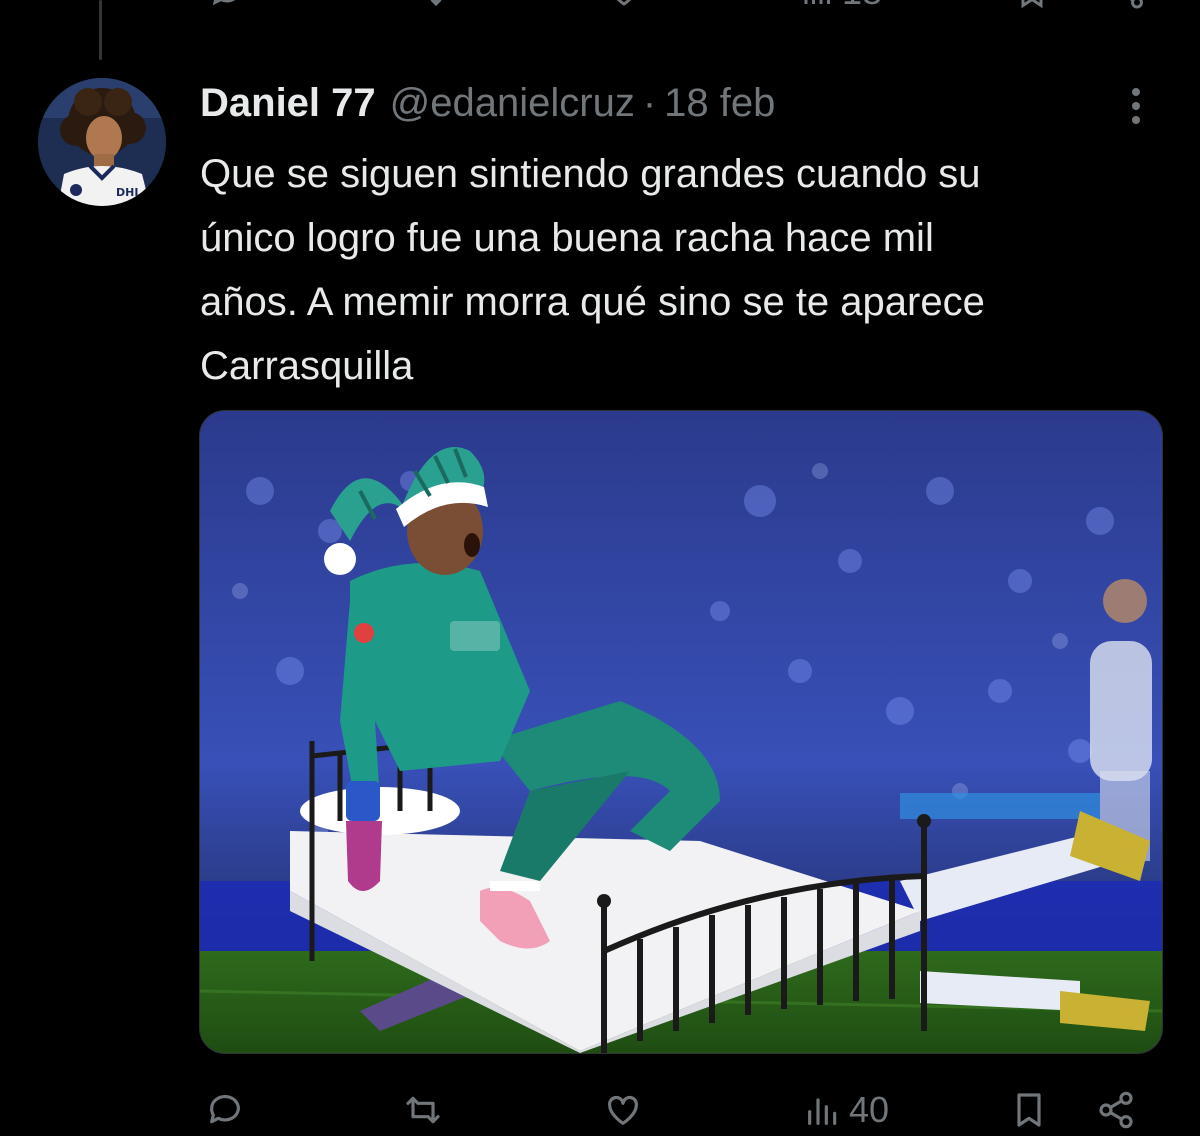  What do you see at coordinates (600, 6) in the screenshot?
I see `previous-tweet-actions: 18` at bounding box center [600, 6].